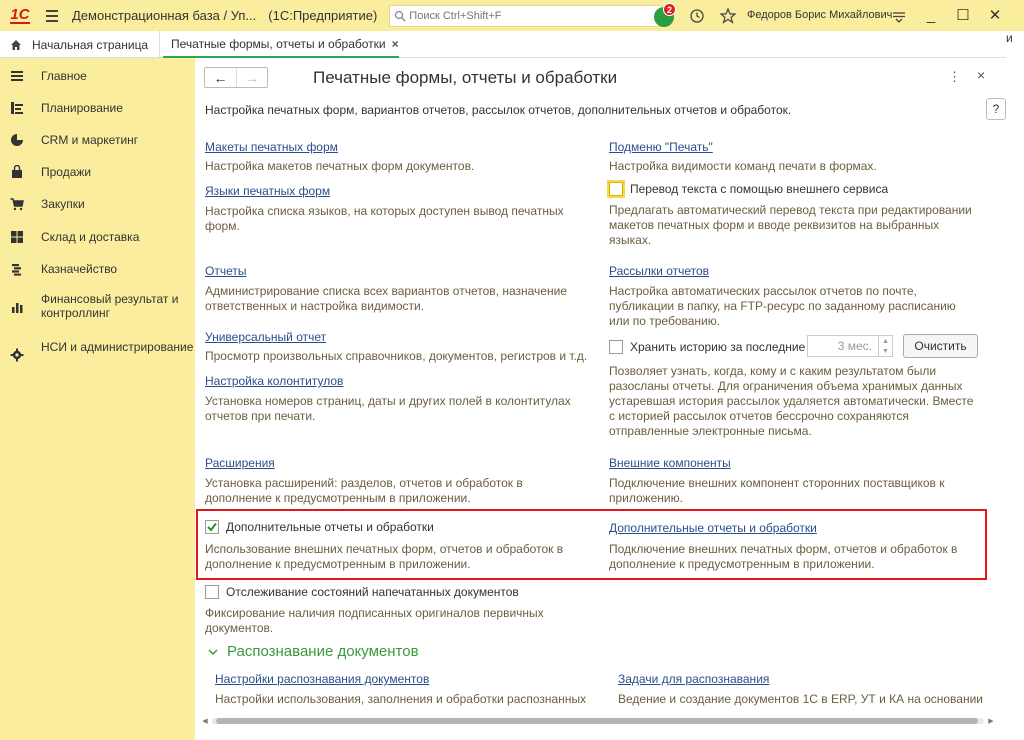 This screenshot has height=740, width=1024. Describe the element at coordinates (659, 271) in the screenshot. I see `link-mailings: Рассылки отчетов` at that location.